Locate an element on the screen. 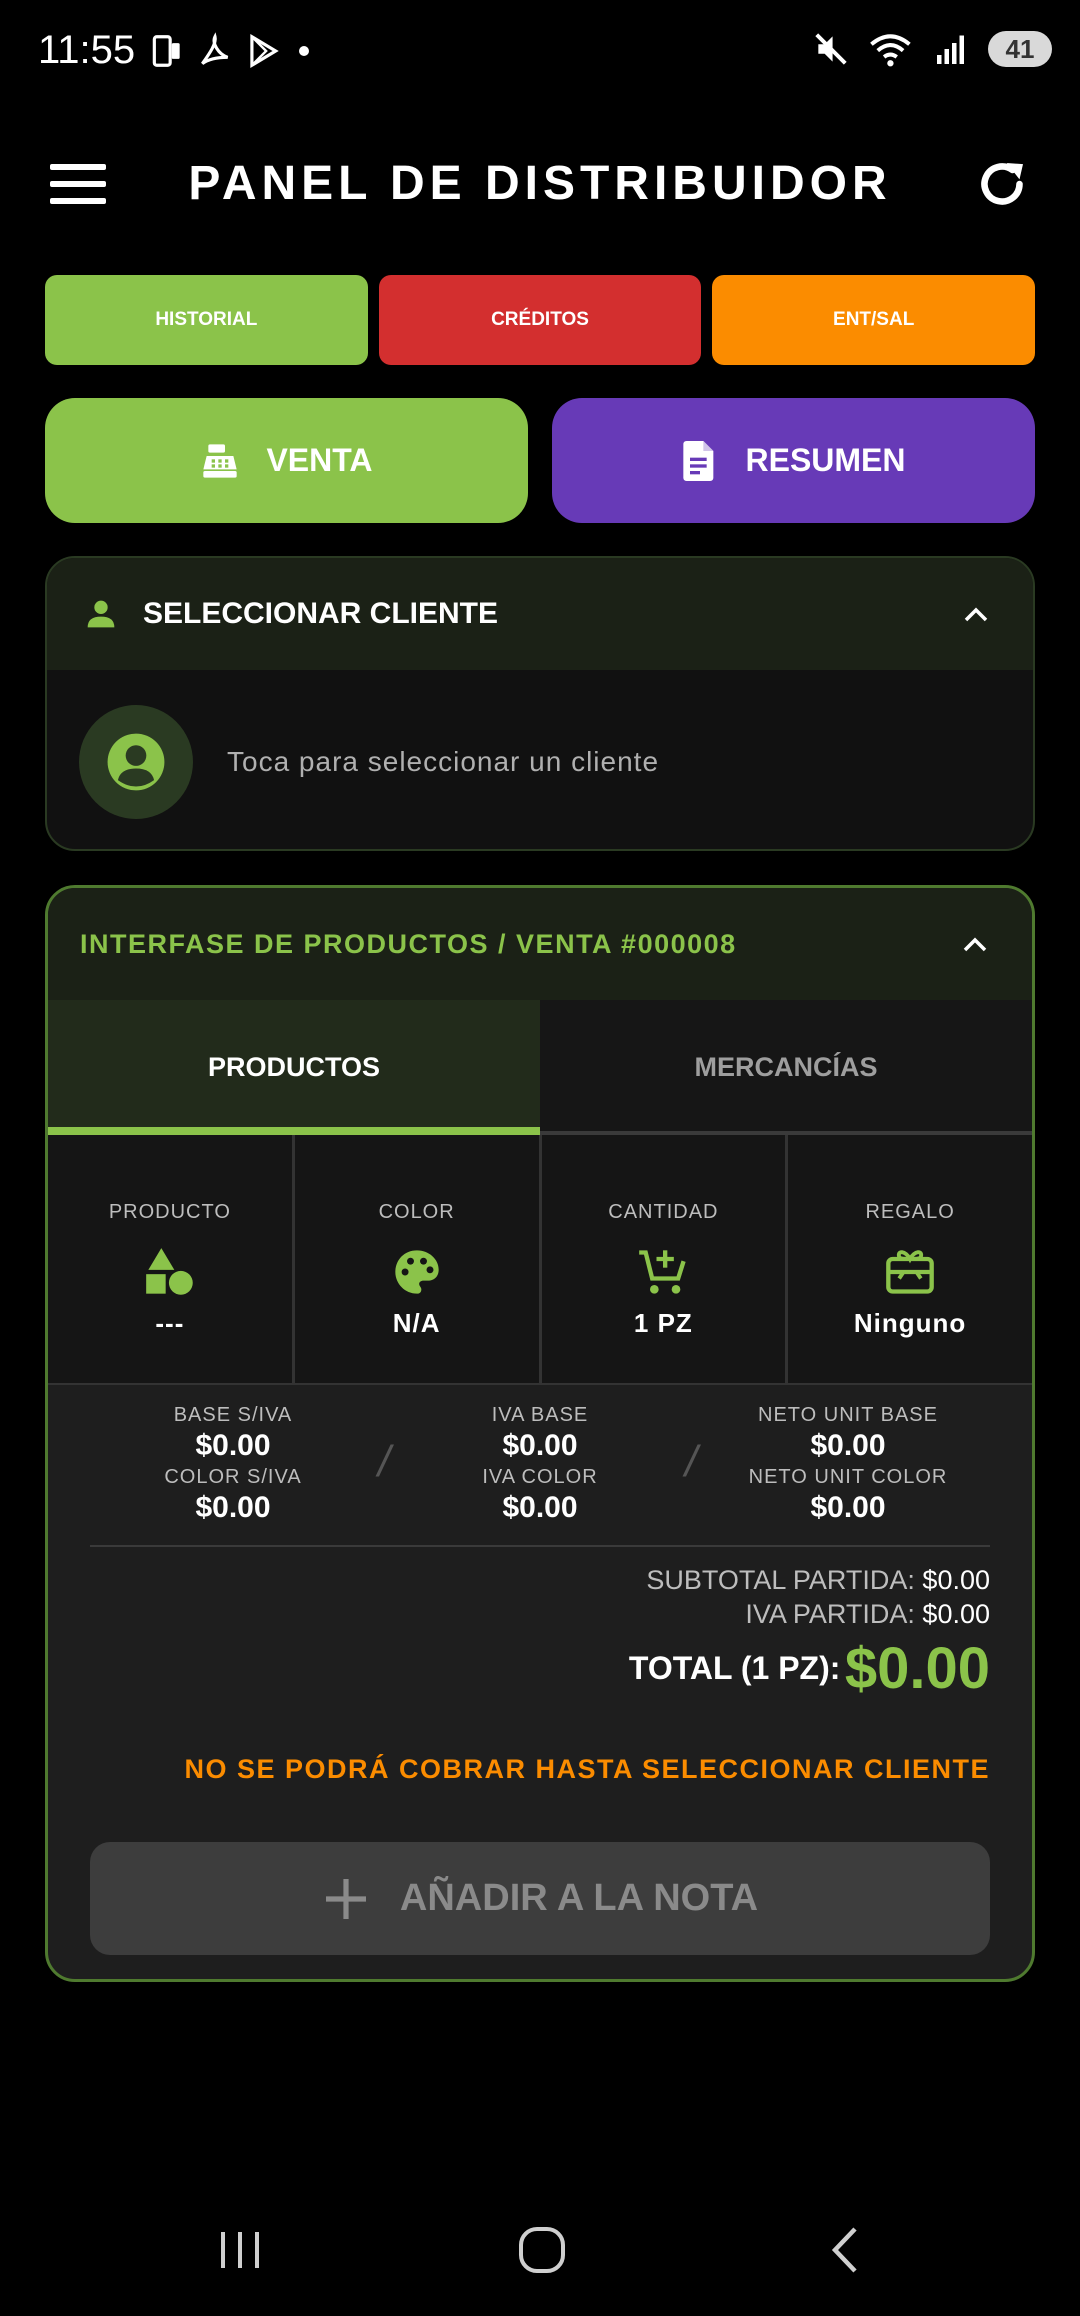 The width and height of the screenshot is (1080, 2316). status-time: 11:55 is located at coordinates (87, 50).